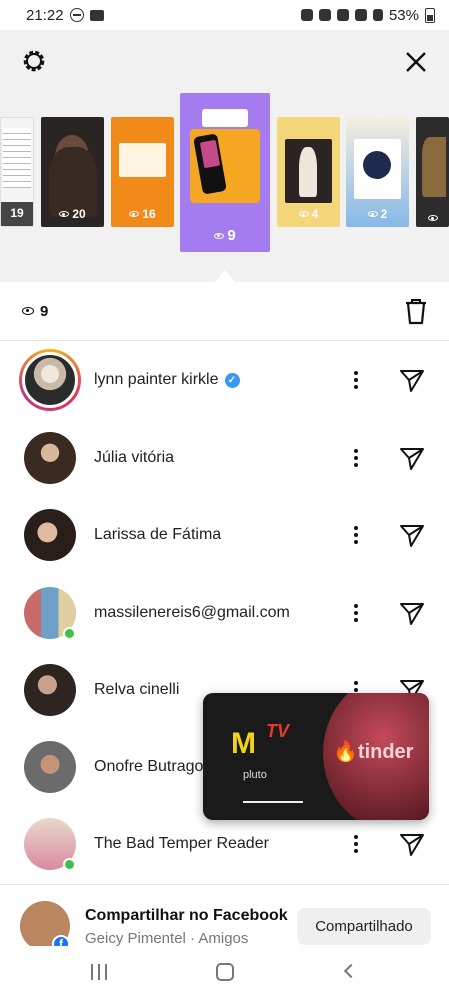 The image size is (449, 1000). I want to click on story-view-count: 9, so click(231, 235).